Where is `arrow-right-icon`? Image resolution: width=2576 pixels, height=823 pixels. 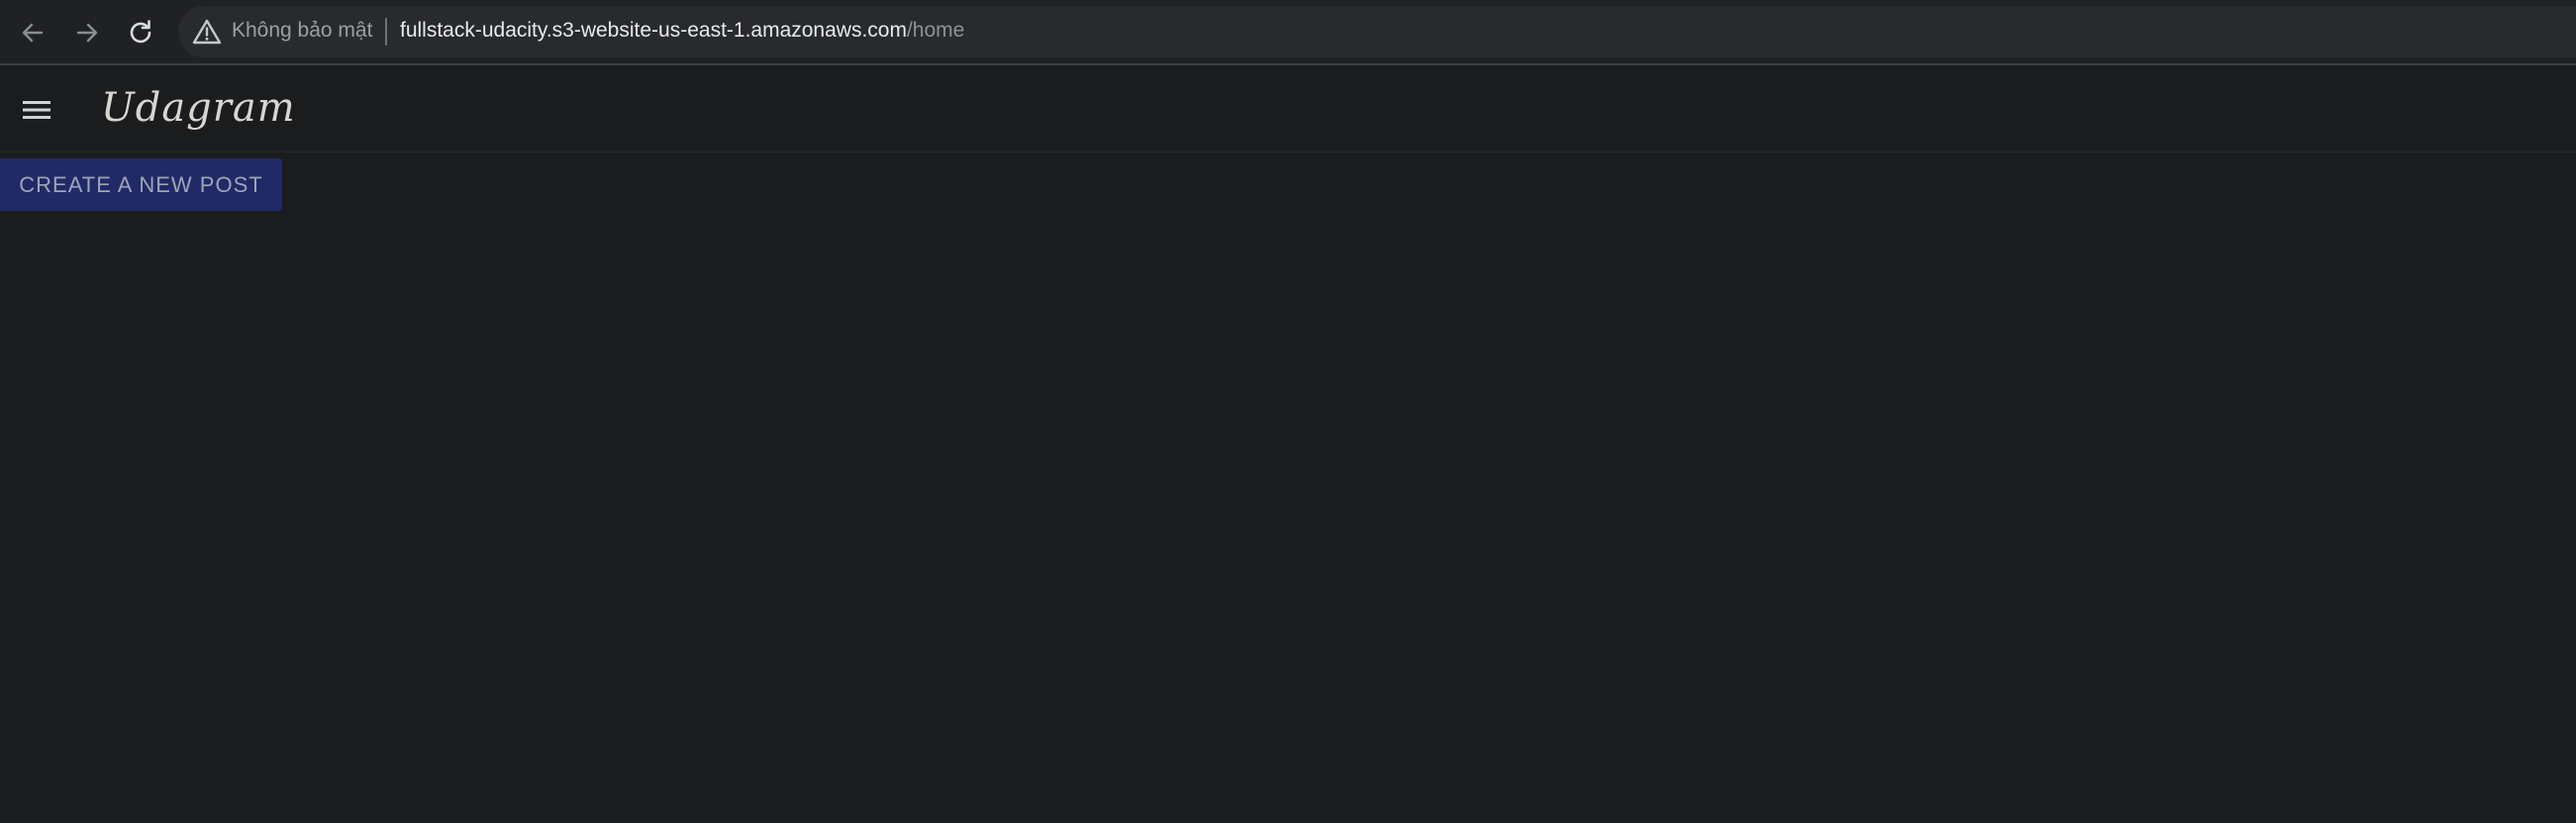
arrow-right-icon is located at coordinates (87, 33).